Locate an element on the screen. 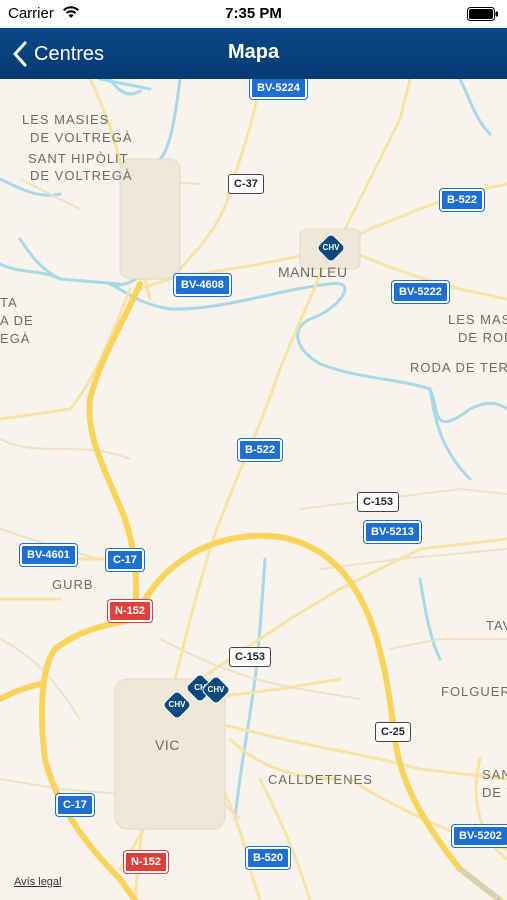 The width and height of the screenshot is (507, 900). road-shield-c-25: C-25 is located at coordinates (393, 732).